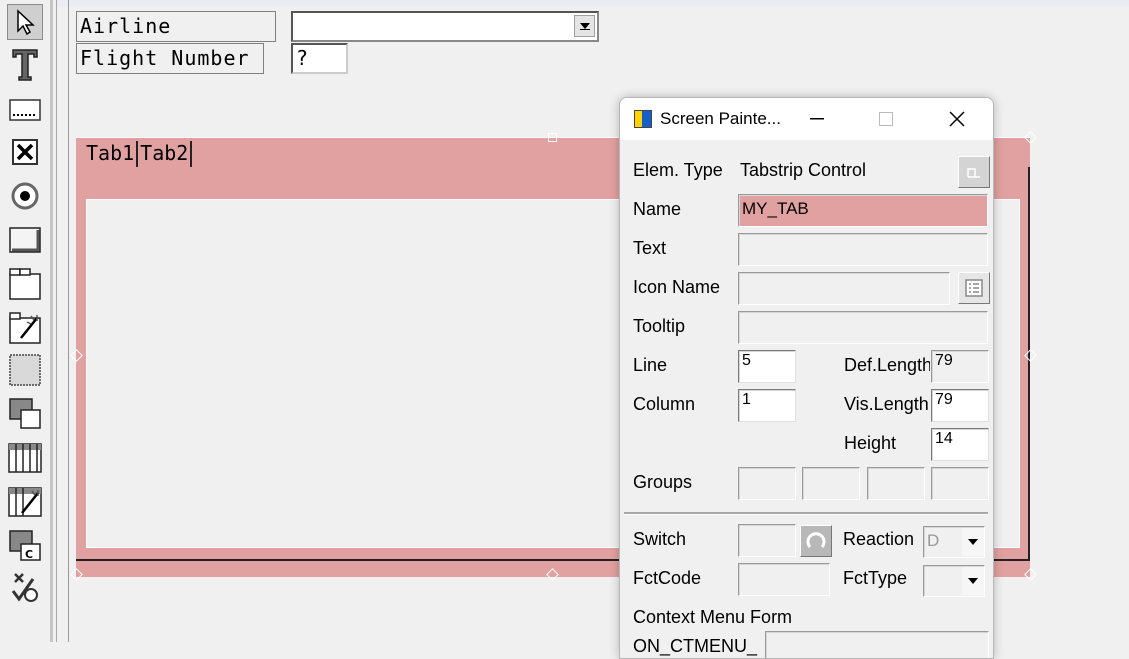 This screenshot has height=659, width=1129. I want to click on reaction-value: D, so click(933, 540).